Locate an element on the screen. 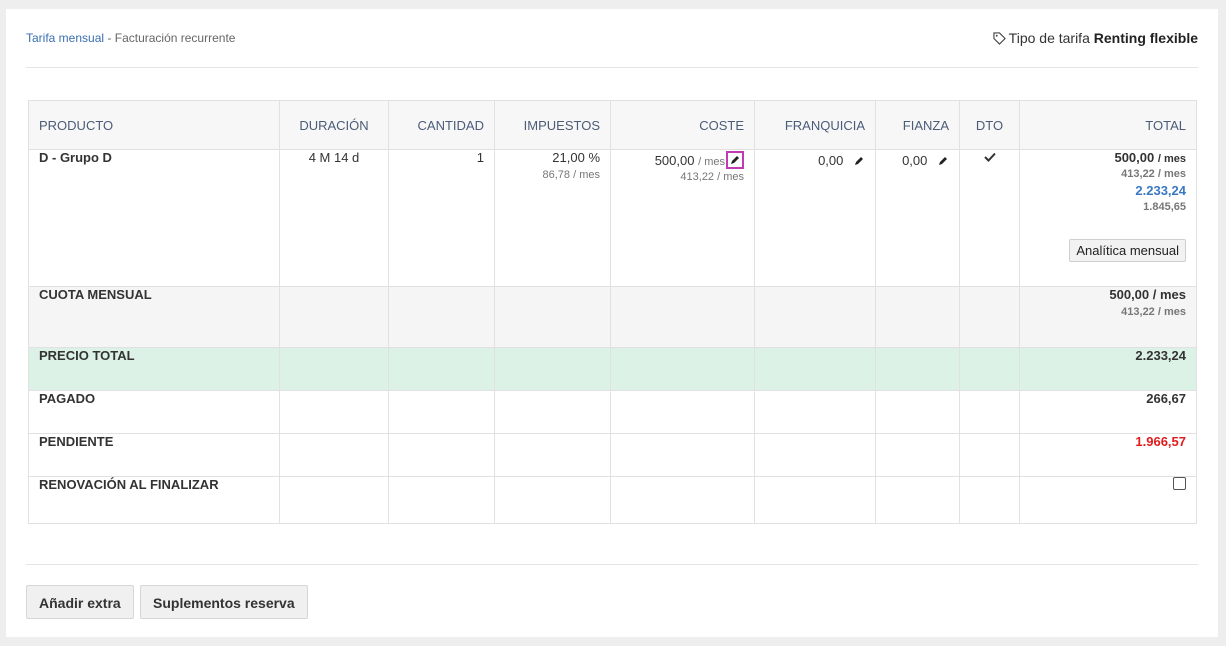  add-extra-button: Añadir extra is located at coordinates (80, 602).